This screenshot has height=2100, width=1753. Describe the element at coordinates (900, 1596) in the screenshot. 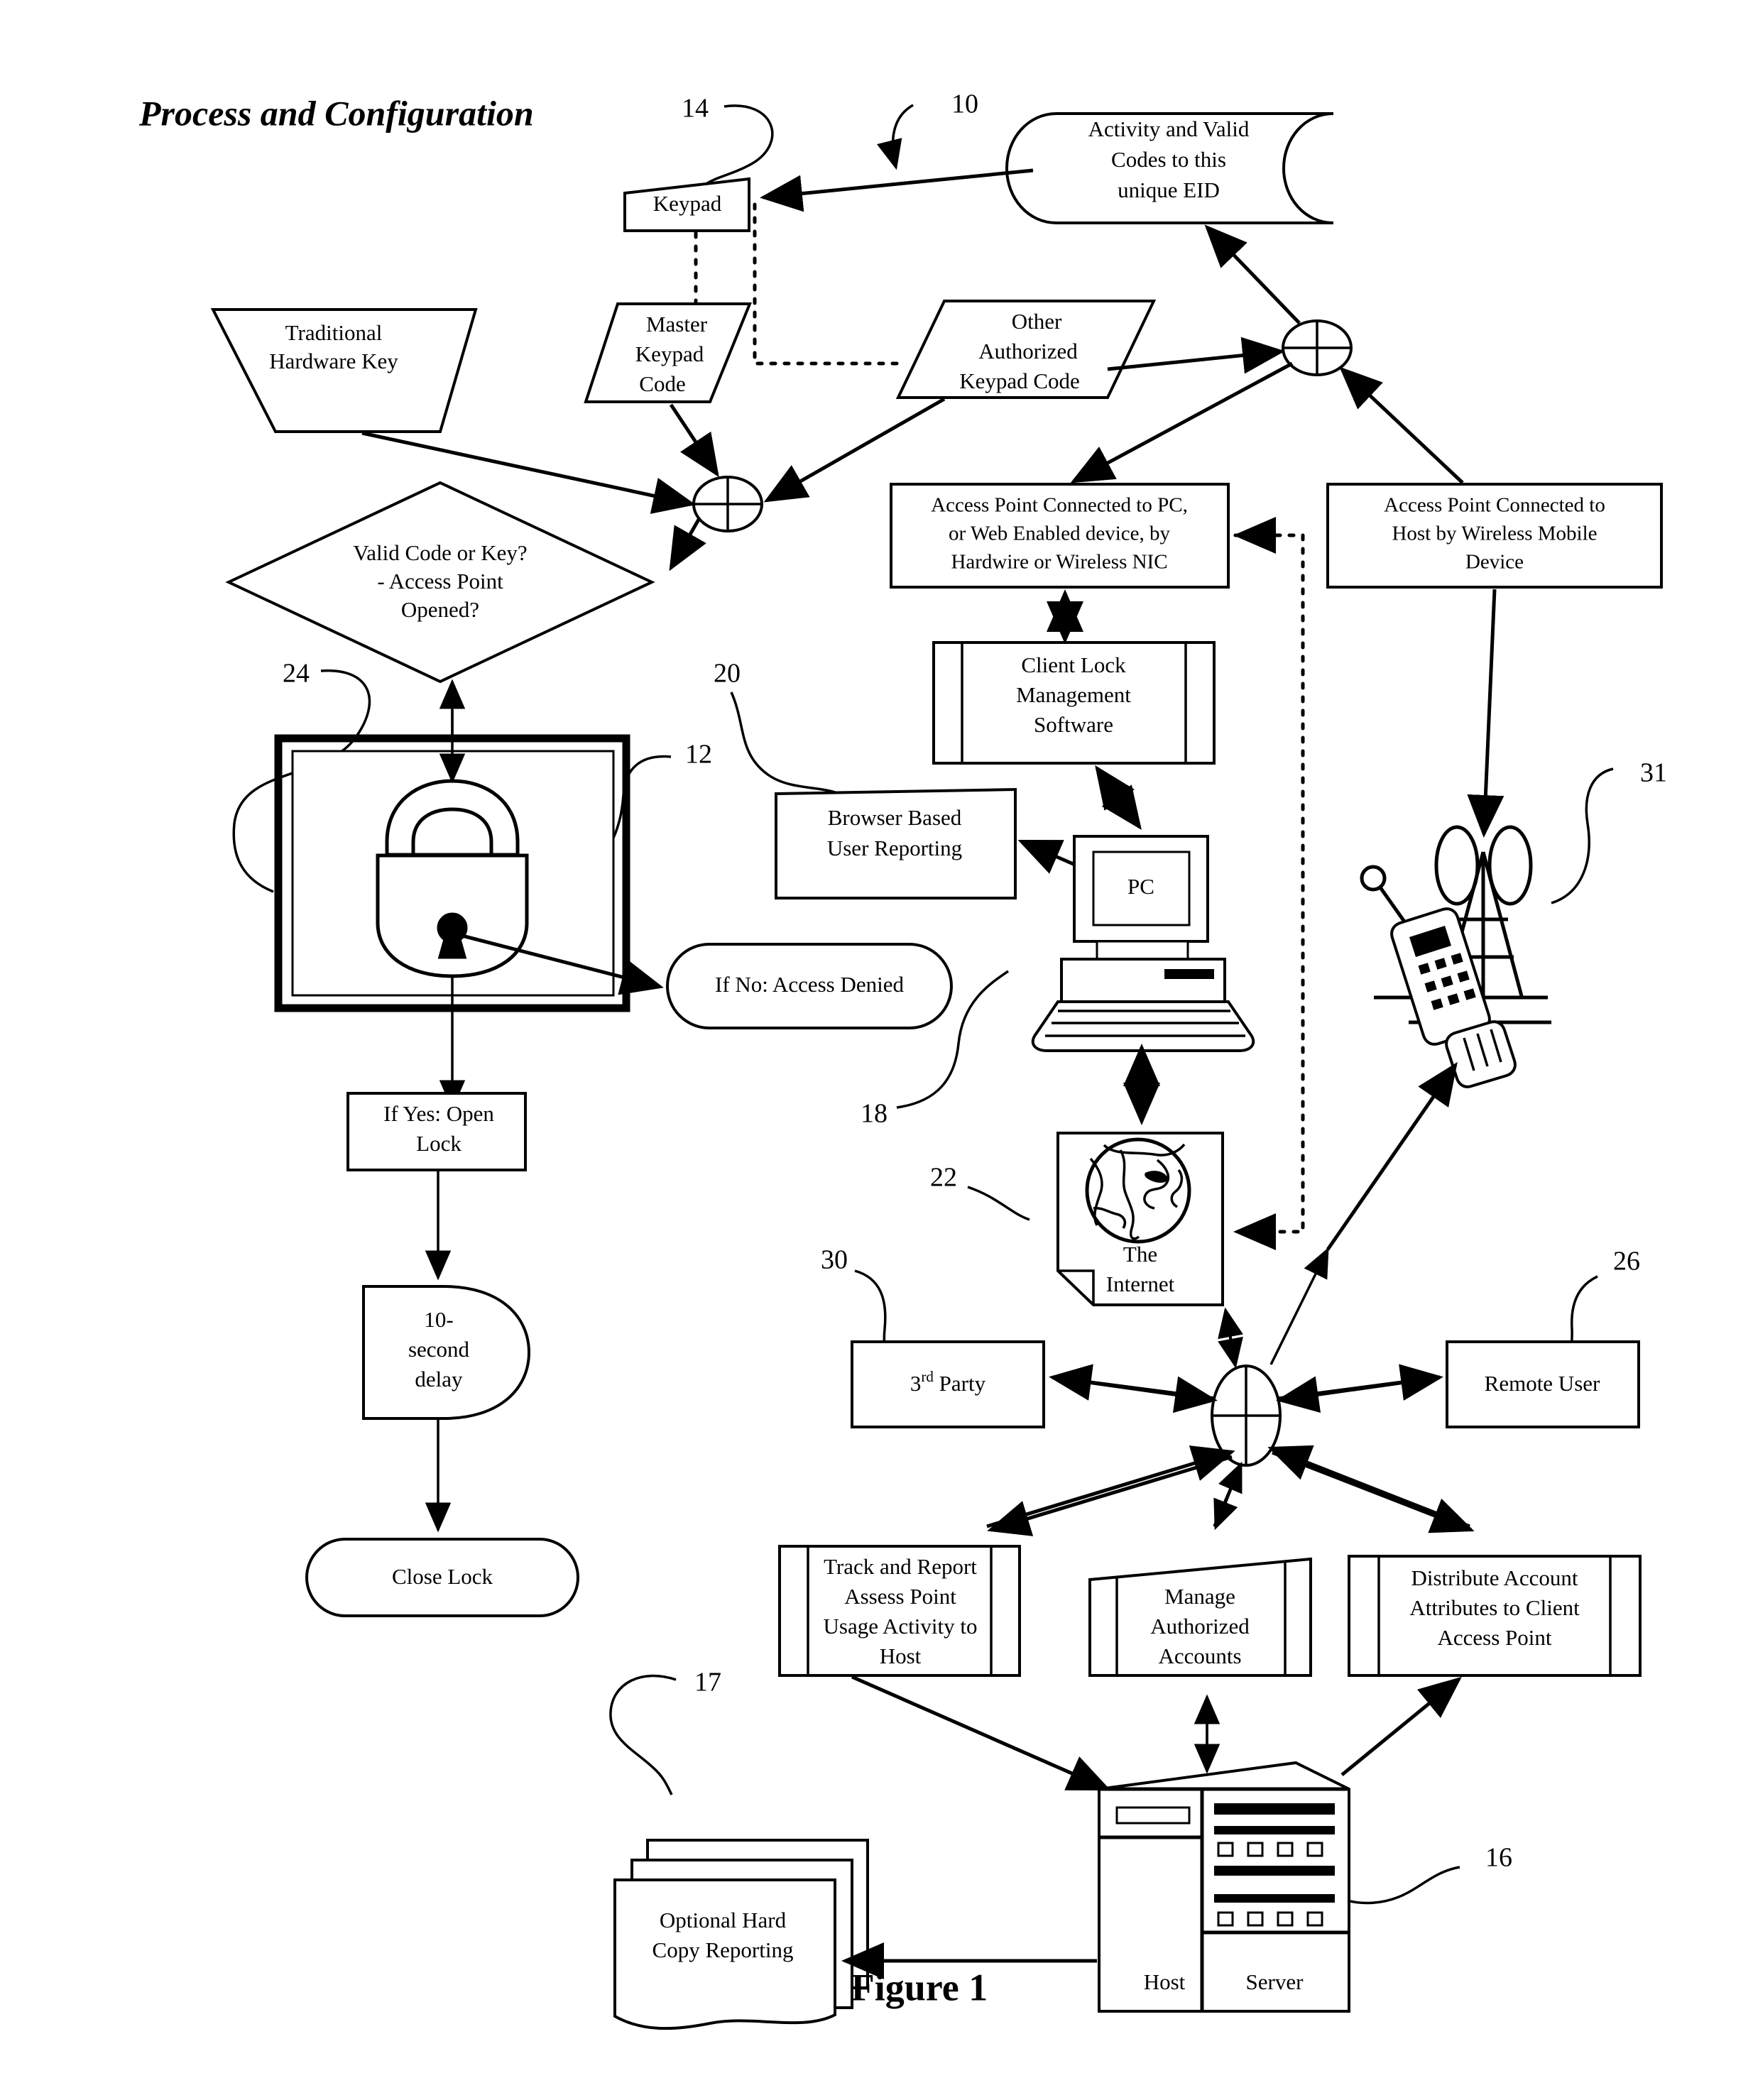

I see `track-report-line2: Assess Point` at that location.